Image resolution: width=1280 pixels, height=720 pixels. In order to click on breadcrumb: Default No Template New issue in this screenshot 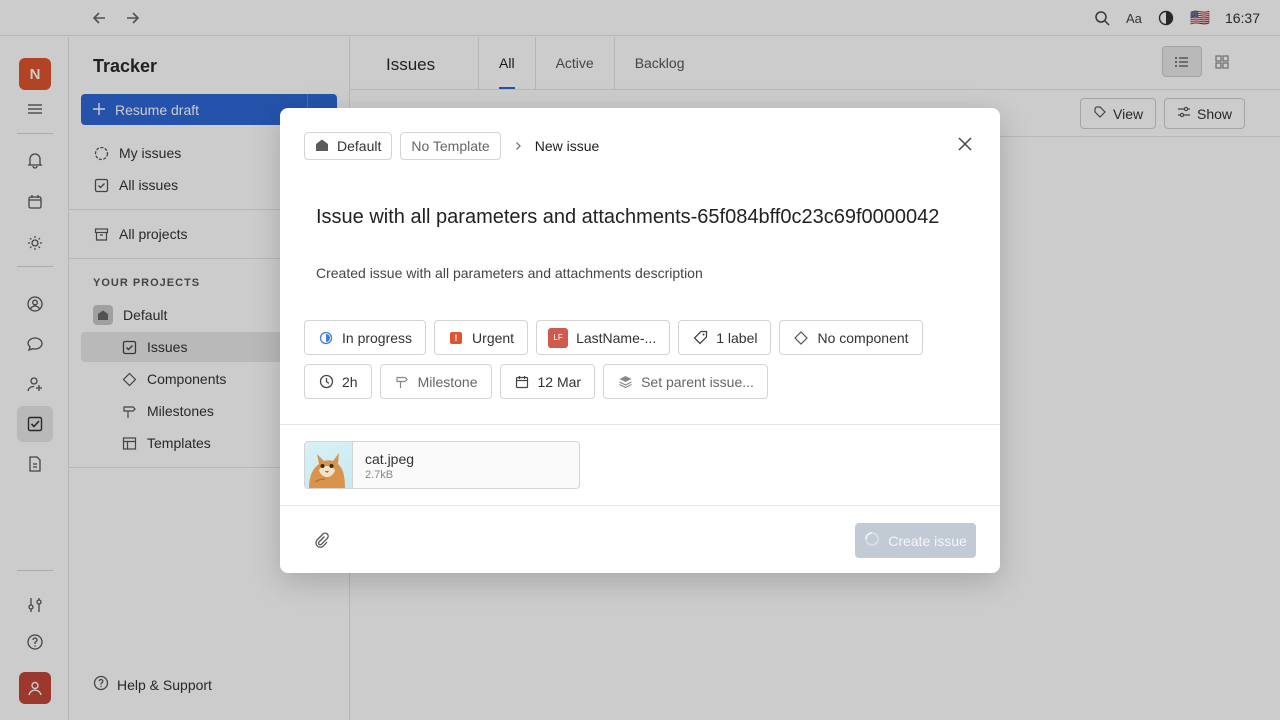, I will do `click(451, 146)`.